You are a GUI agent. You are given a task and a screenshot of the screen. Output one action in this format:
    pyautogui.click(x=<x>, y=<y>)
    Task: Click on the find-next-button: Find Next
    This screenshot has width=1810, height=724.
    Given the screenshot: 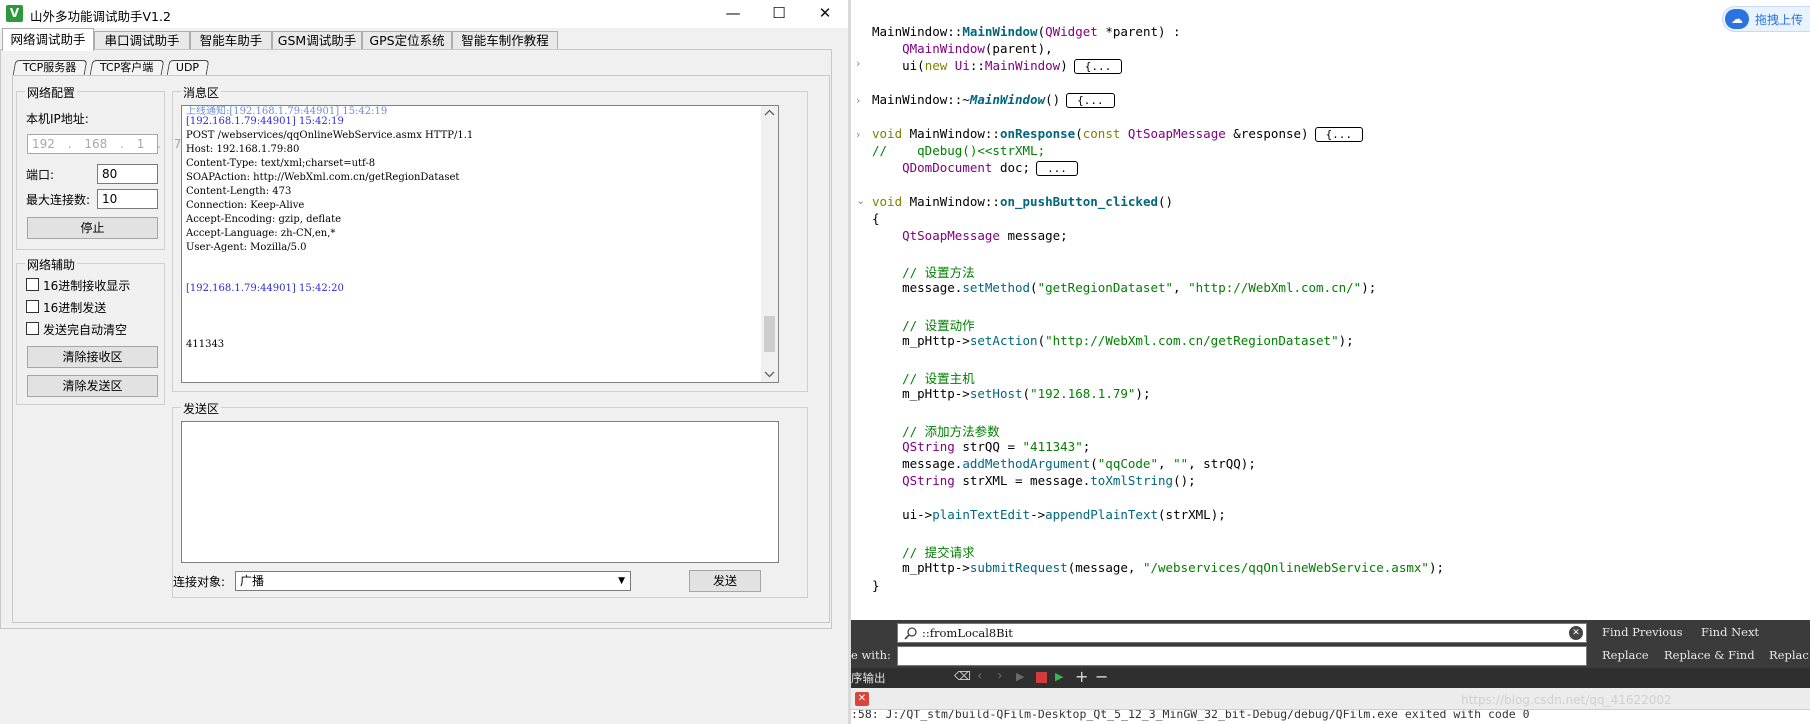 What is the action you would take?
    pyautogui.click(x=1730, y=632)
    